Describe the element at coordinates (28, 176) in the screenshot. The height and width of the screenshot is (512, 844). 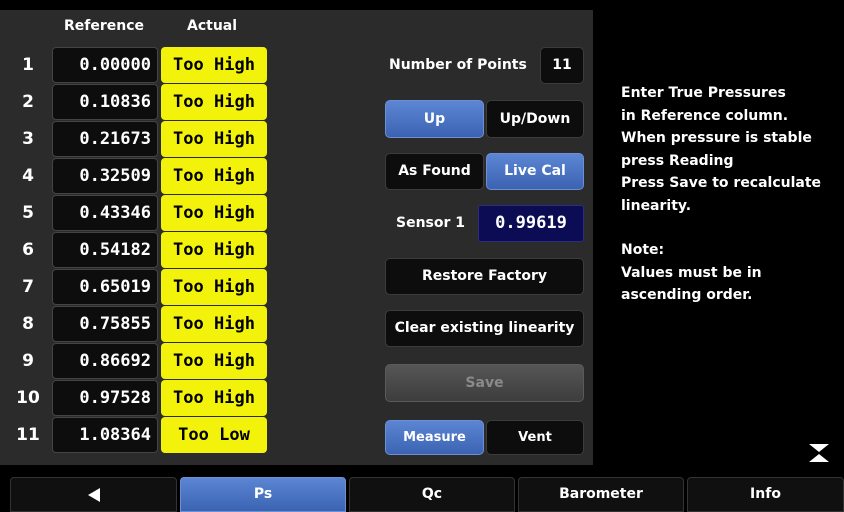
I see `row-number: 4` at that location.